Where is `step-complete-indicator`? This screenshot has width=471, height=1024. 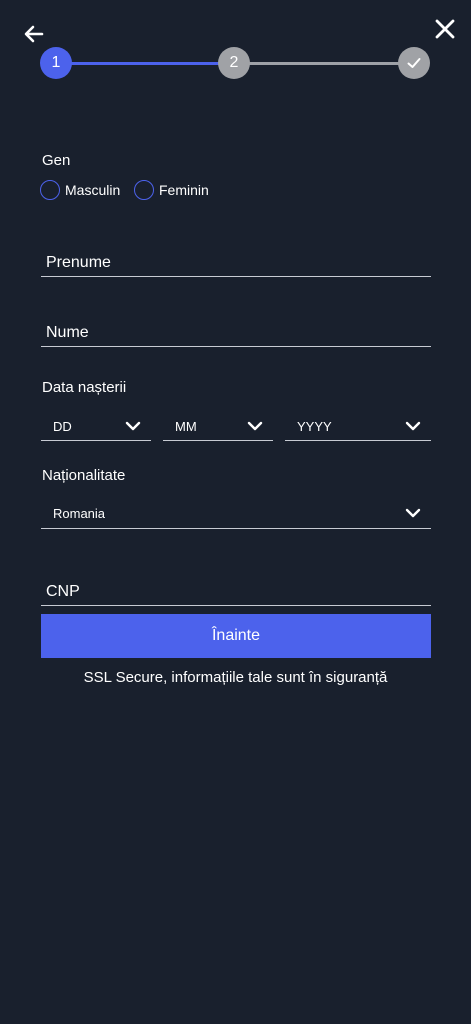
step-complete-indicator is located at coordinates (414, 63).